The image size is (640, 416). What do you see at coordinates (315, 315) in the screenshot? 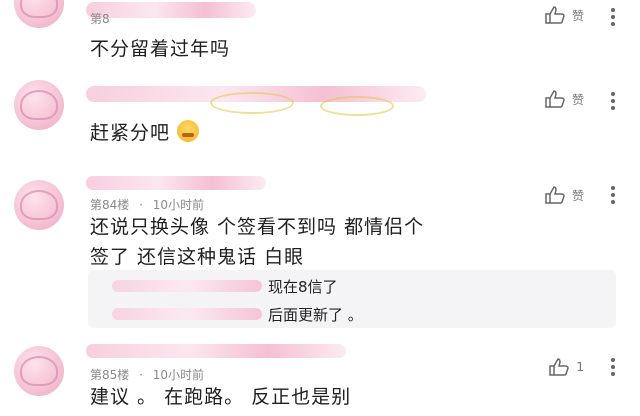
I see `reply-text: 后面更新了 。` at bounding box center [315, 315].